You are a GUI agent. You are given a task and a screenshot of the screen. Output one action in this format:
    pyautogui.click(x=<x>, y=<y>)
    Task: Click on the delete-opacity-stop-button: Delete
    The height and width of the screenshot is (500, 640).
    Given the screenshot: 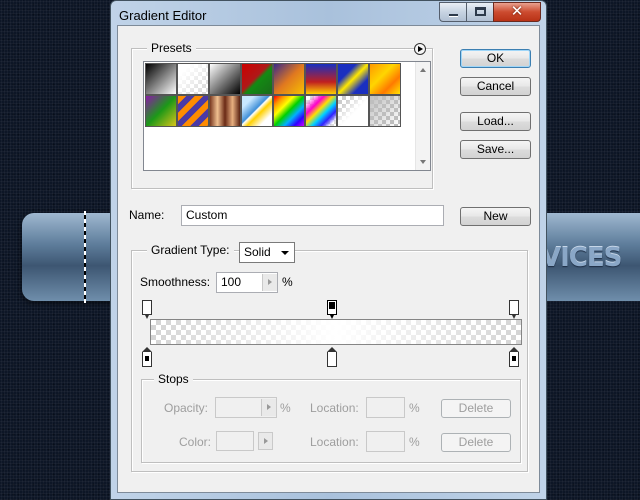 What is the action you would take?
    pyautogui.click(x=476, y=408)
    